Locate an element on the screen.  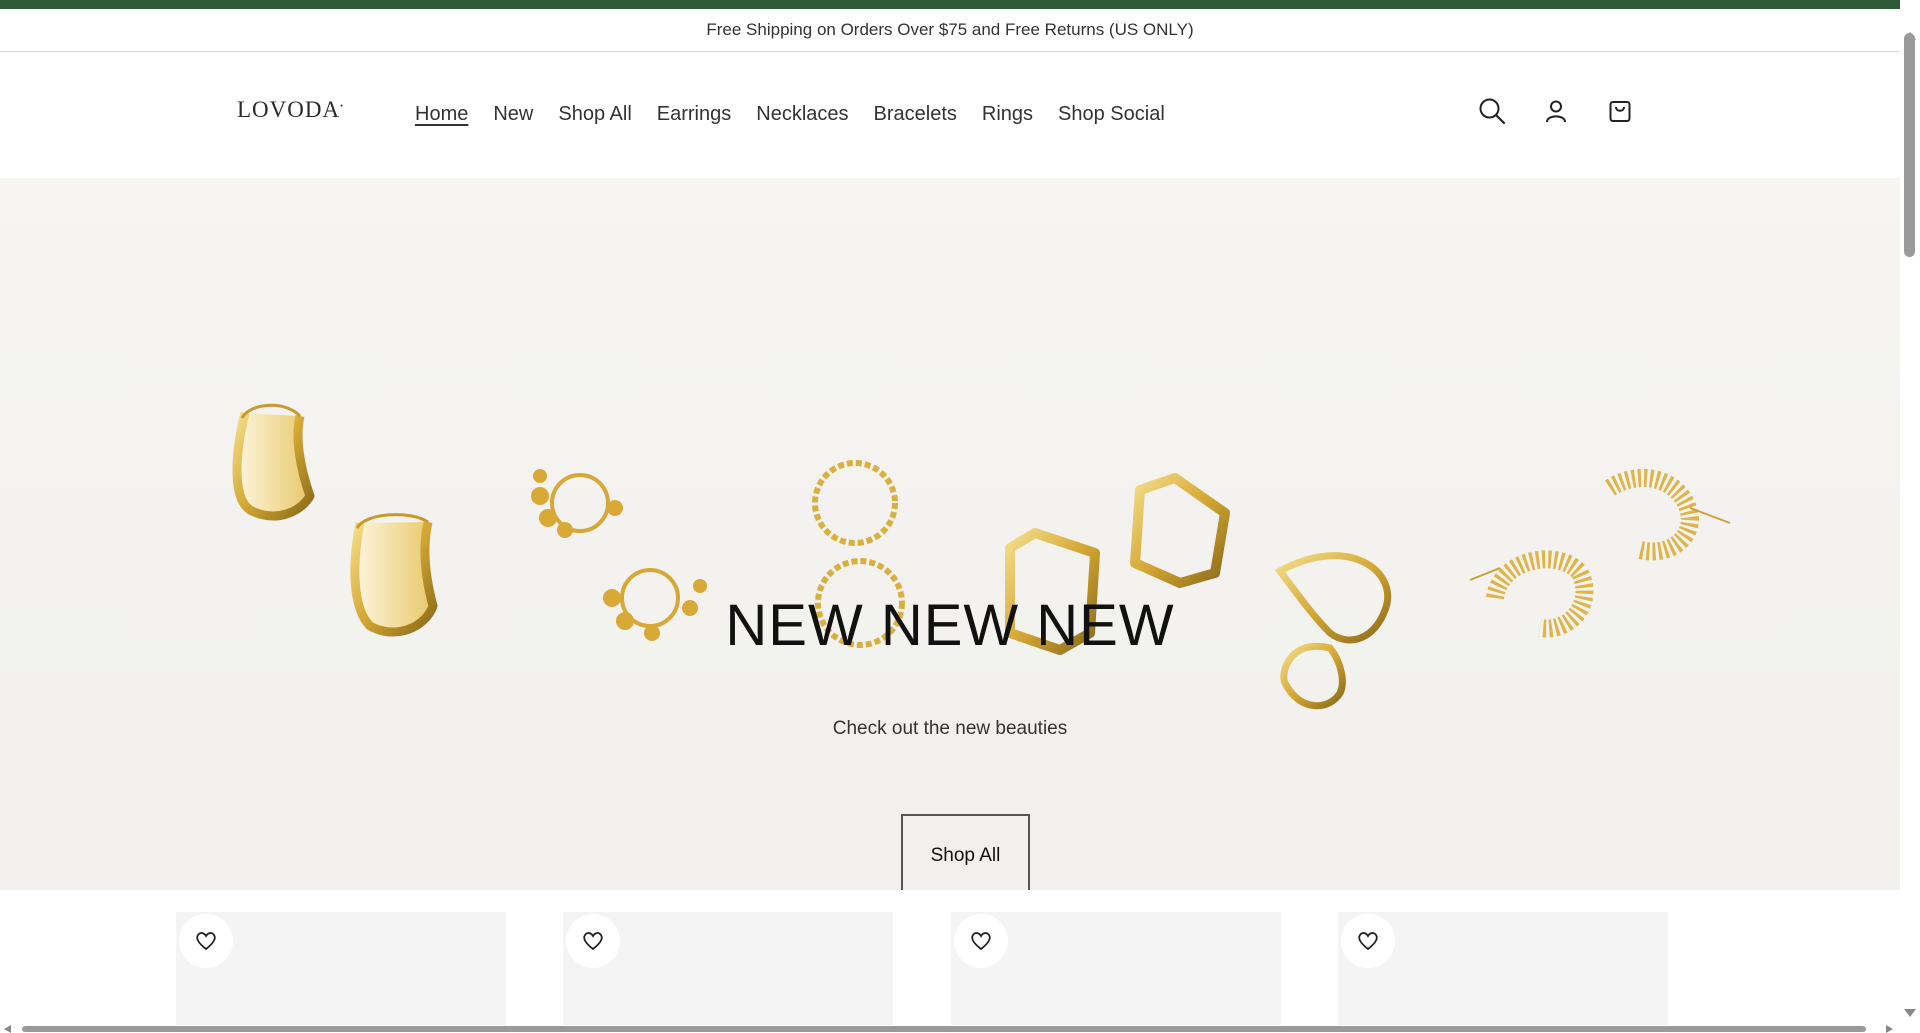
scroll-right-arrow-icon is located at coordinates (1889, 1029).